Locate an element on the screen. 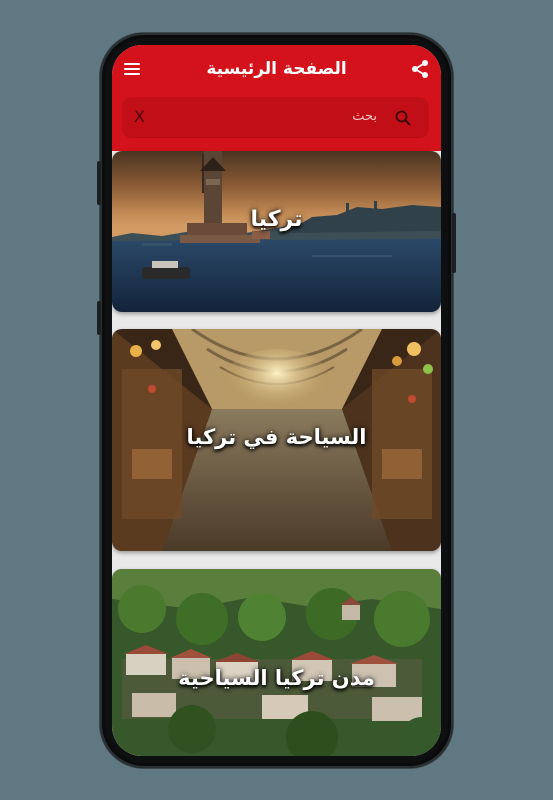 The height and width of the screenshot is (800, 553). search-bar-area: X بحث is located at coordinates (276, 120).